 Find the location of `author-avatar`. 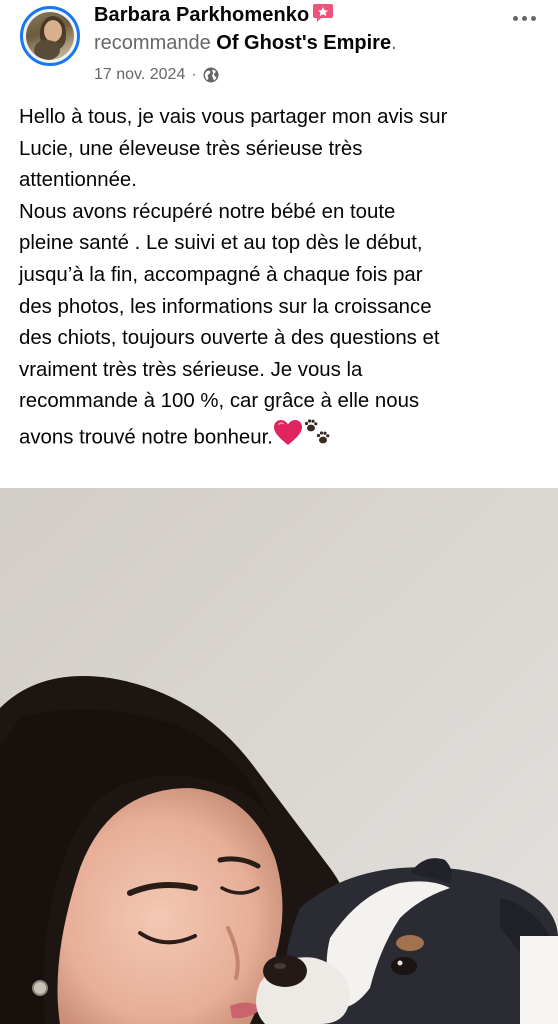

author-avatar is located at coordinates (50, 36).